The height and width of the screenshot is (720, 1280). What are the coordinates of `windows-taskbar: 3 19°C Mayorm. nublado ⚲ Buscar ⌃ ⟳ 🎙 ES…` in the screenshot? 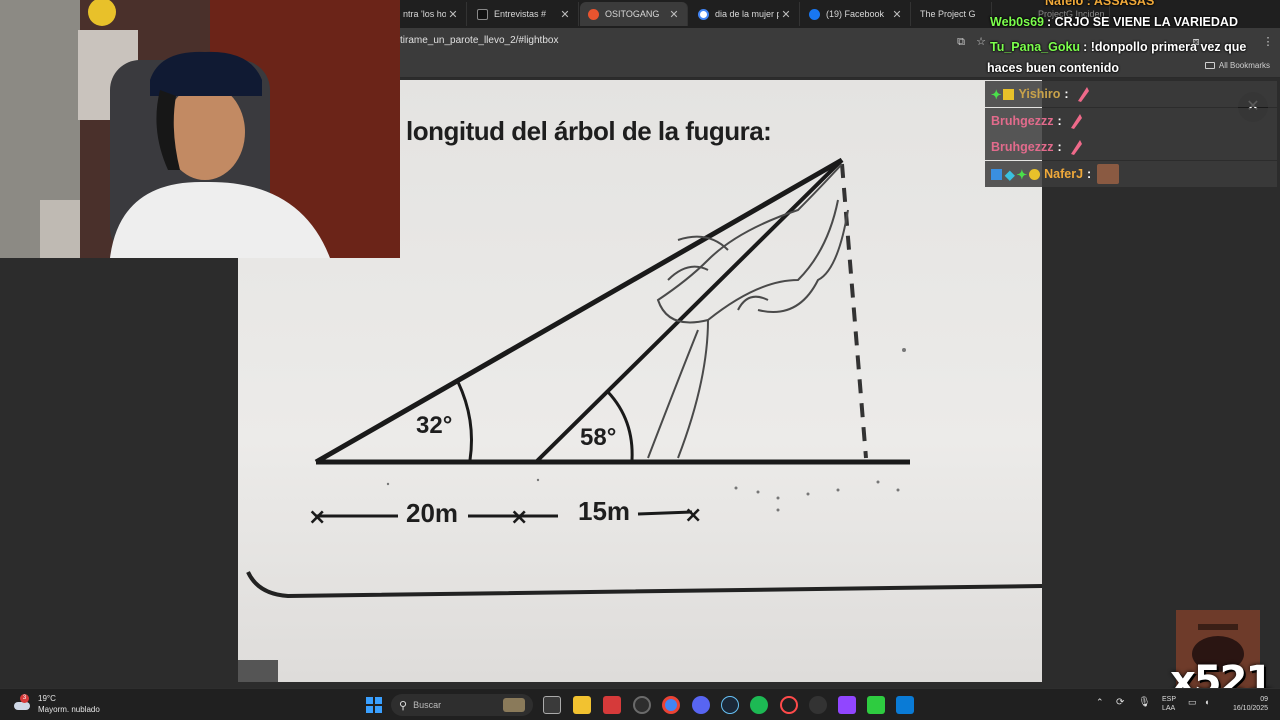 It's located at (640, 704).